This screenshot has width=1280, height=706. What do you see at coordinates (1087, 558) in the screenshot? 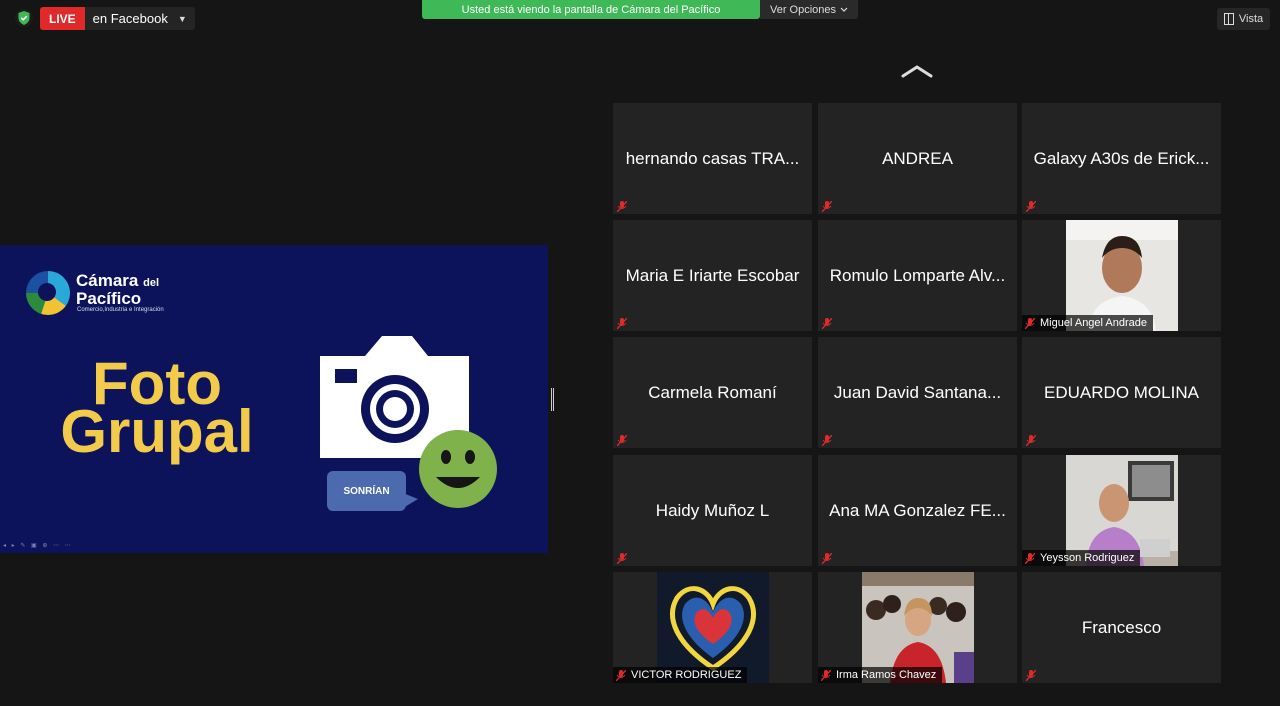
I see `participant-name: Yeysson Rodriguez` at bounding box center [1087, 558].